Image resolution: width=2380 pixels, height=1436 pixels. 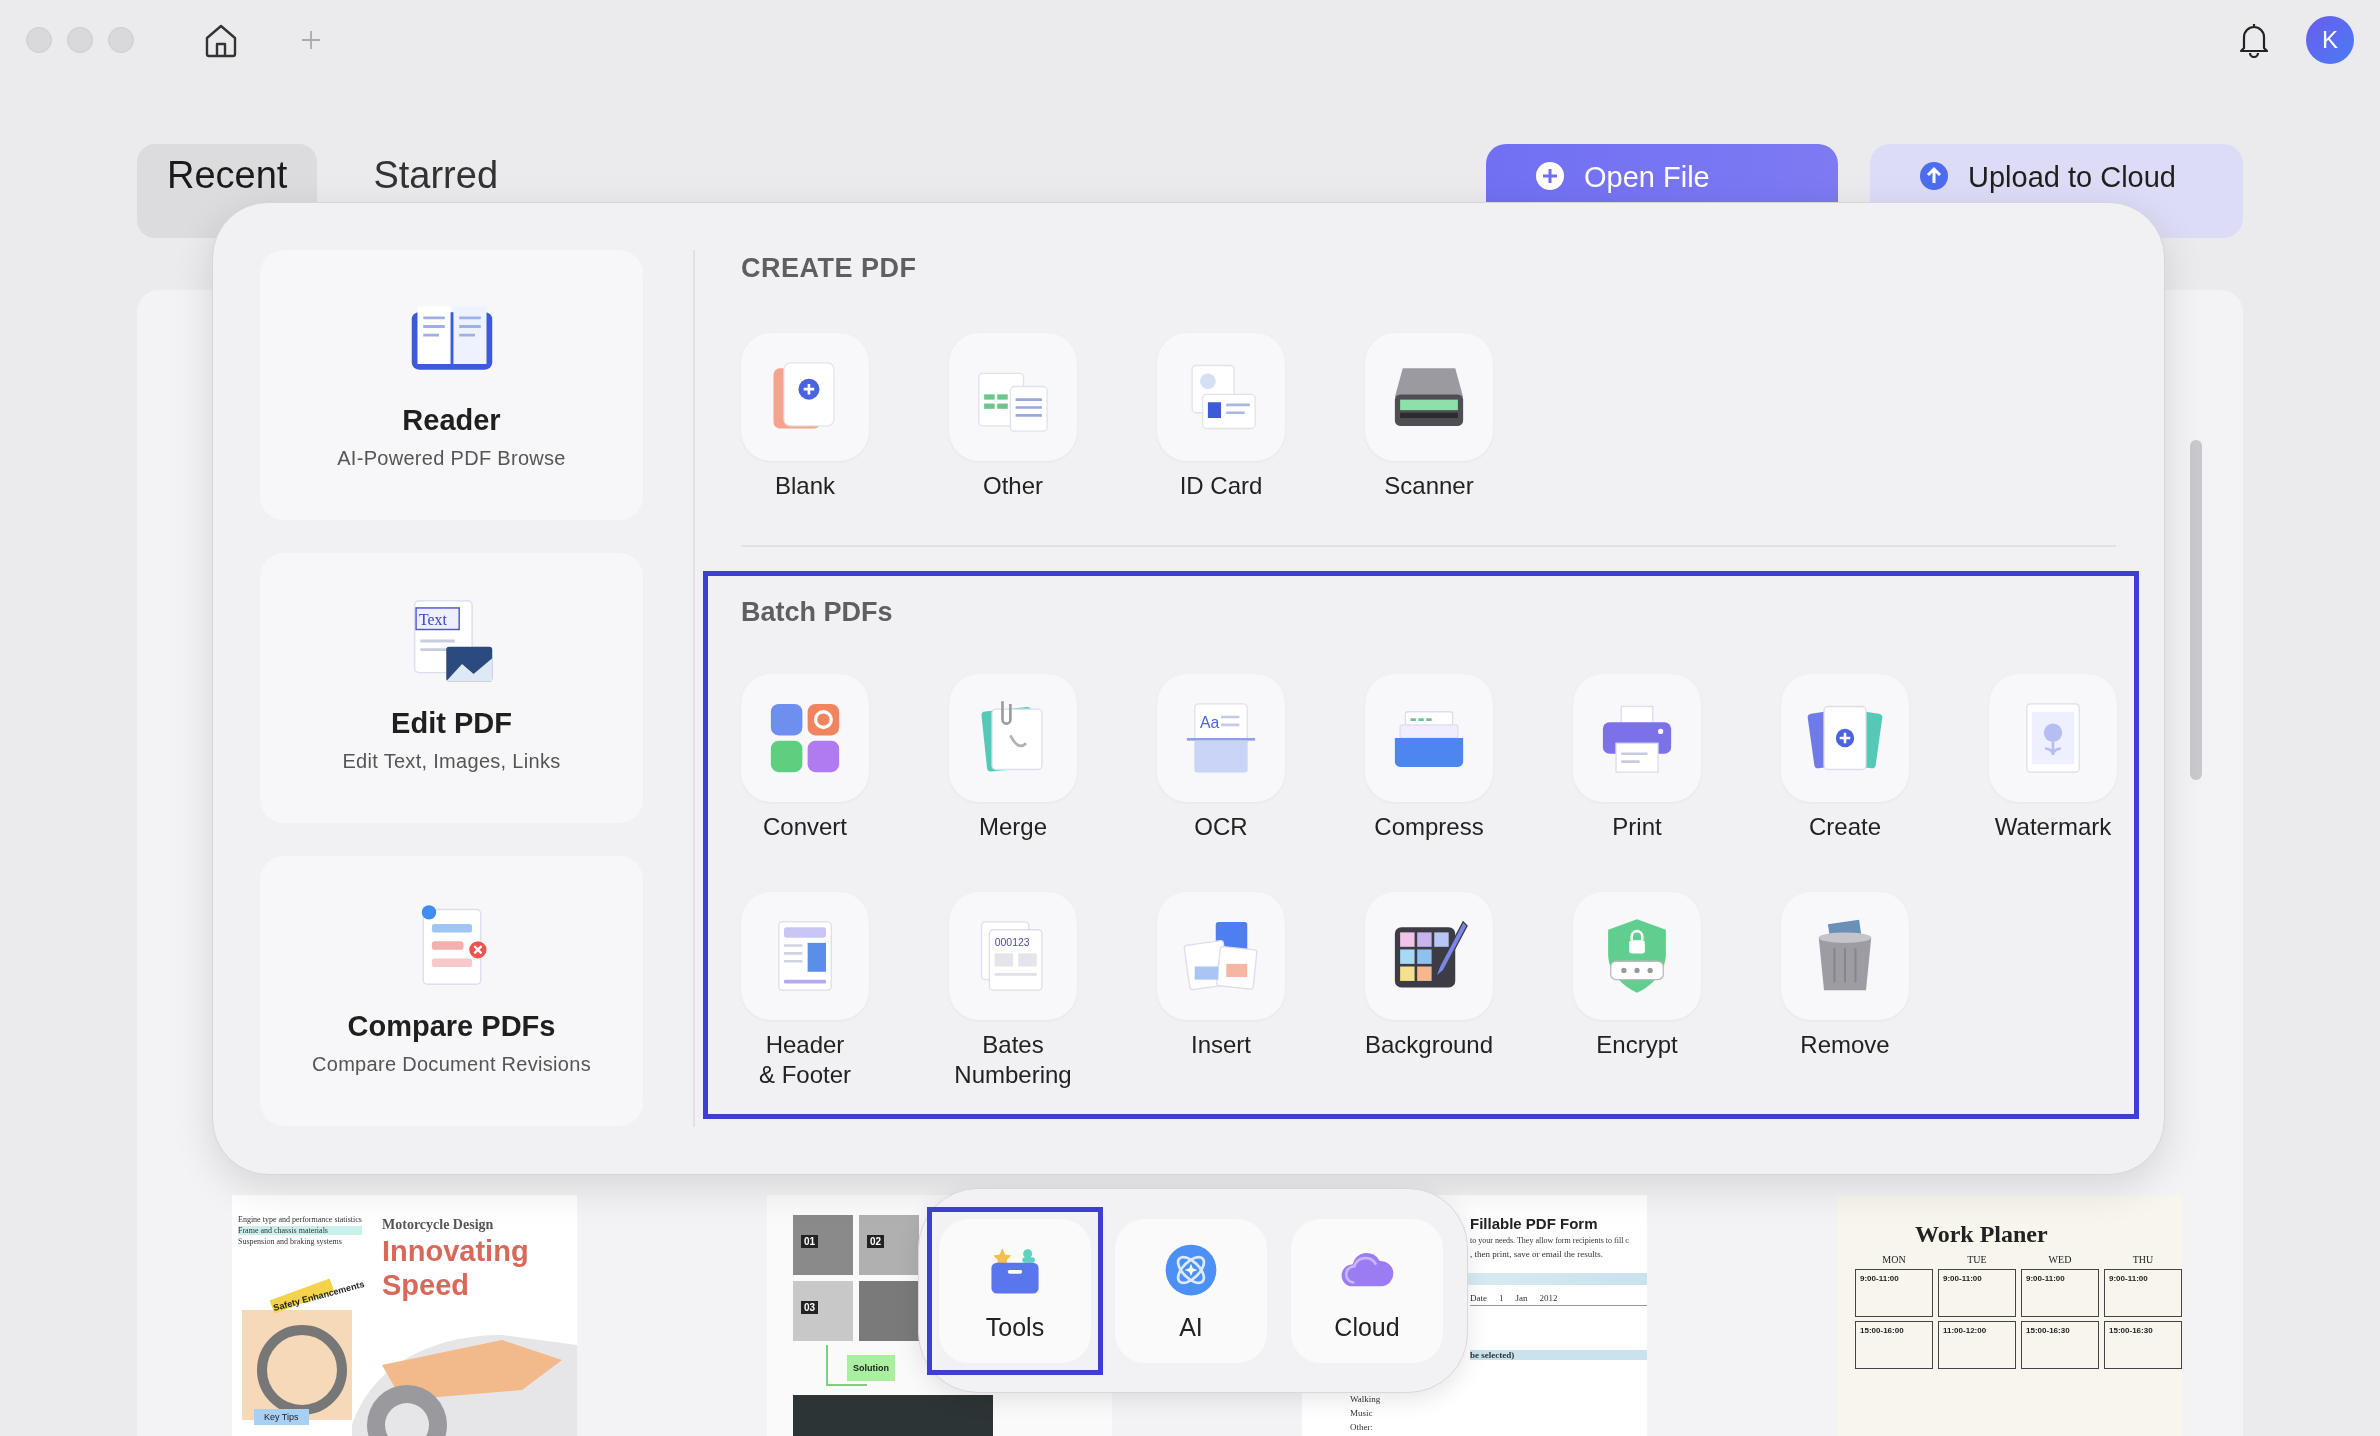 What do you see at coordinates (436, 191) in the screenshot?
I see `tab: Starred` at bounding box center [436, 191].